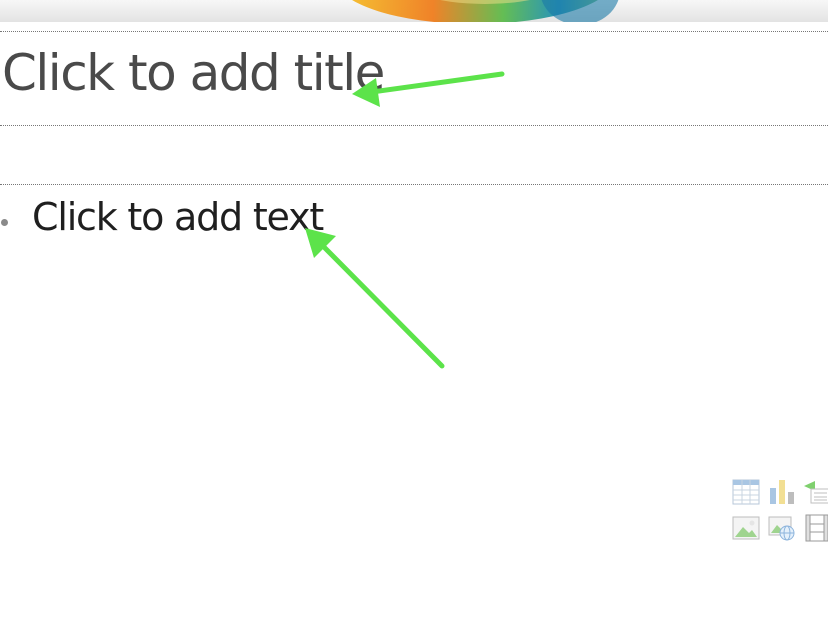  What do you see at coordinates (815, 492) in the screenshot?
I see `insert-smartart-icon` at bounding box center [815, 492].